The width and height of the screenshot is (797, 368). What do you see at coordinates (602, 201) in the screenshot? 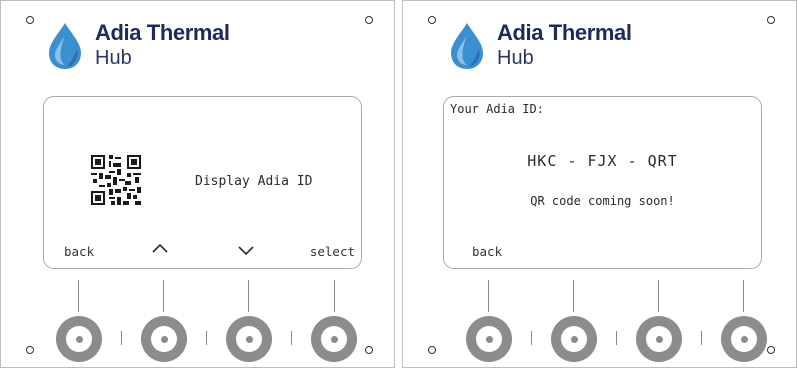
I see `qr-coming-soon-note: QR code coming soon!` at bounding box center [602, 201].